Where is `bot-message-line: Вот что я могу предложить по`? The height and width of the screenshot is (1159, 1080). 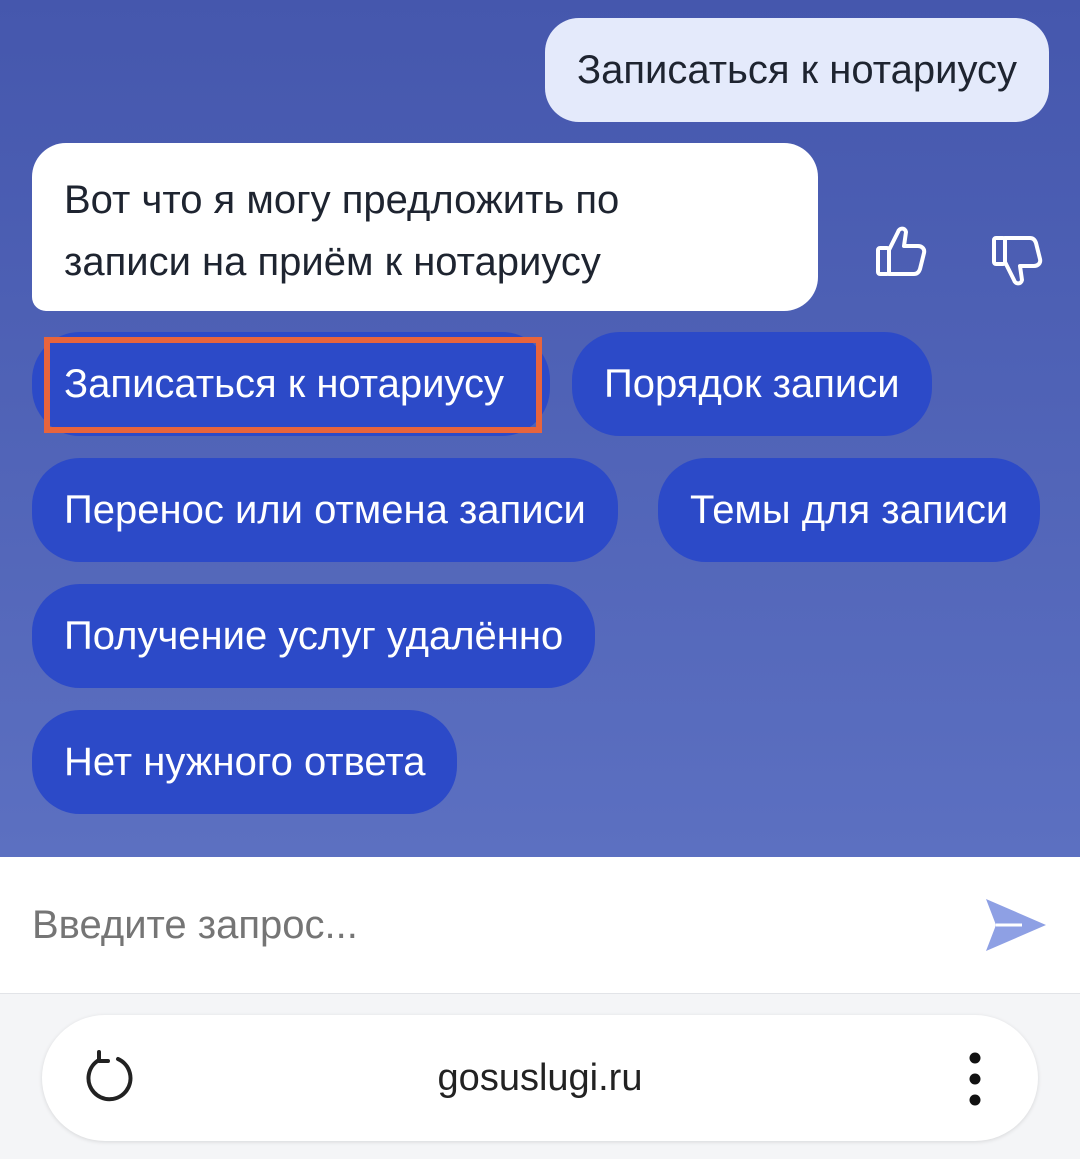 bot-message-line: Вот что я могу предложить по is located at coordinates (342, 200).